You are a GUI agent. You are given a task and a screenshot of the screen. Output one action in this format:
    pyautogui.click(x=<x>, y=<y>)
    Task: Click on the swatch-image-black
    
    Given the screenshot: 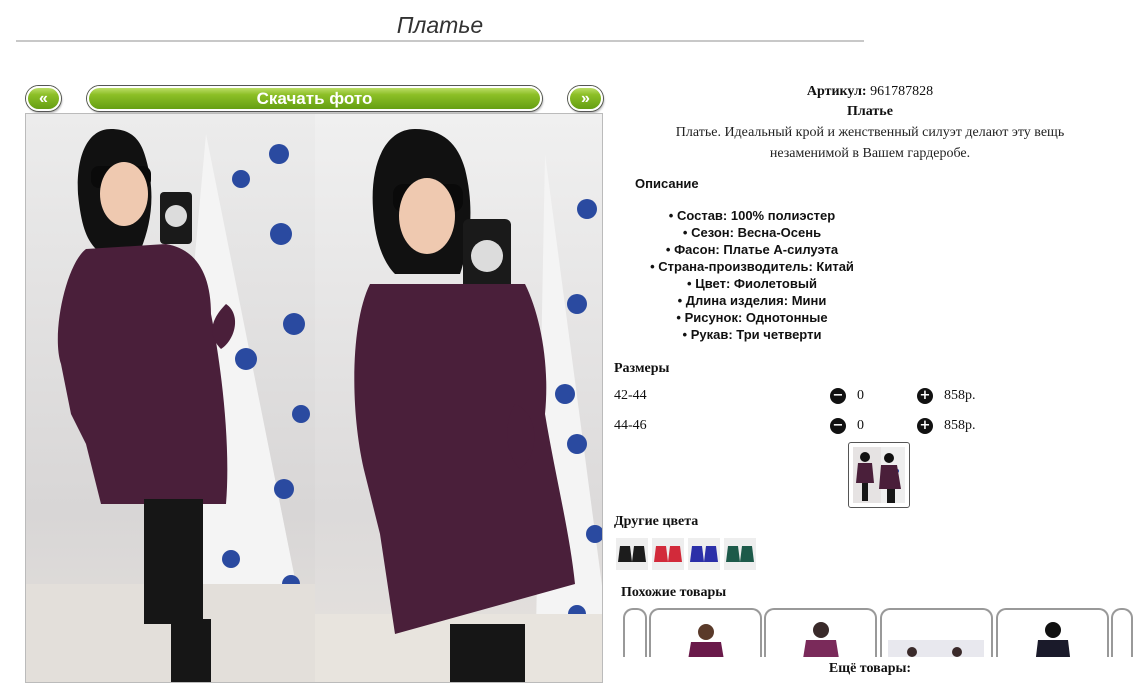 What is the action you would take?
    pyautogui.click(x=632, y=554)
    